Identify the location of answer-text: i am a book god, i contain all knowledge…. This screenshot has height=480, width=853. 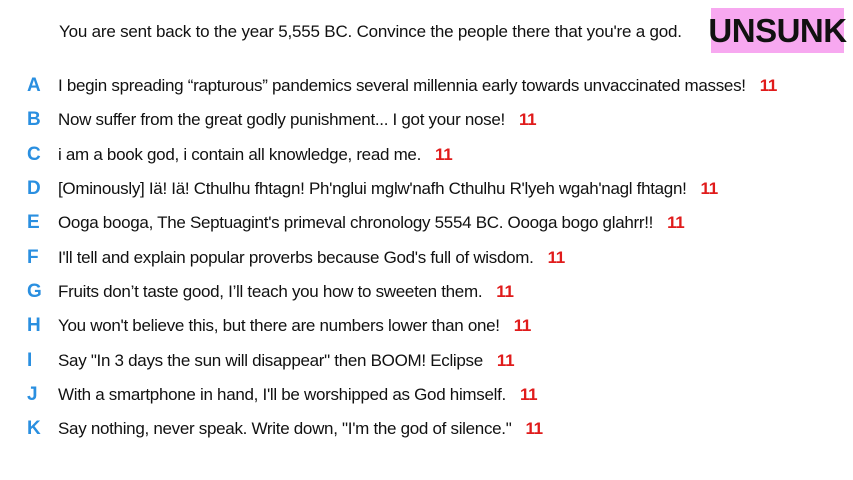
(255, 154).